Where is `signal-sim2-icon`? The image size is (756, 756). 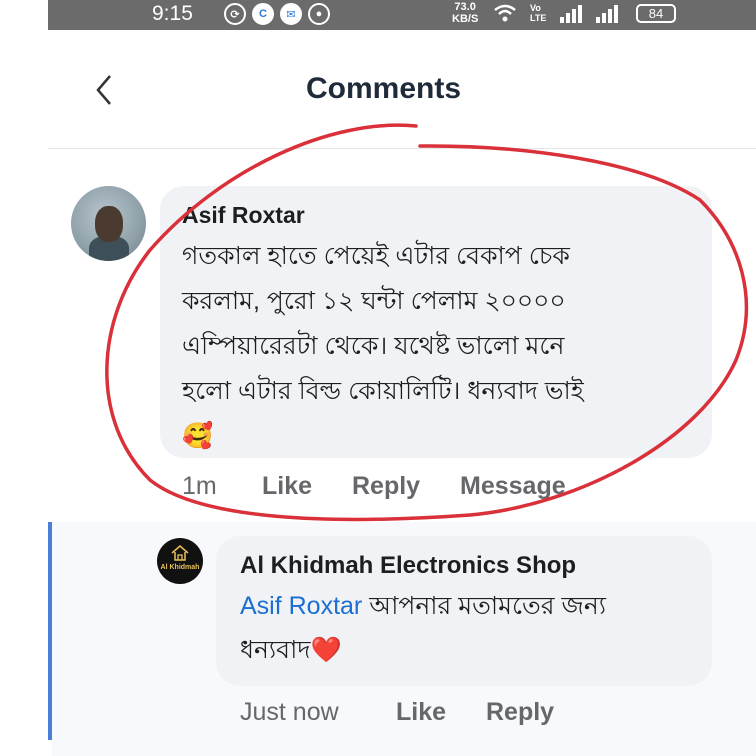
signal-sim2-icon is located at coordinates (607, 14).